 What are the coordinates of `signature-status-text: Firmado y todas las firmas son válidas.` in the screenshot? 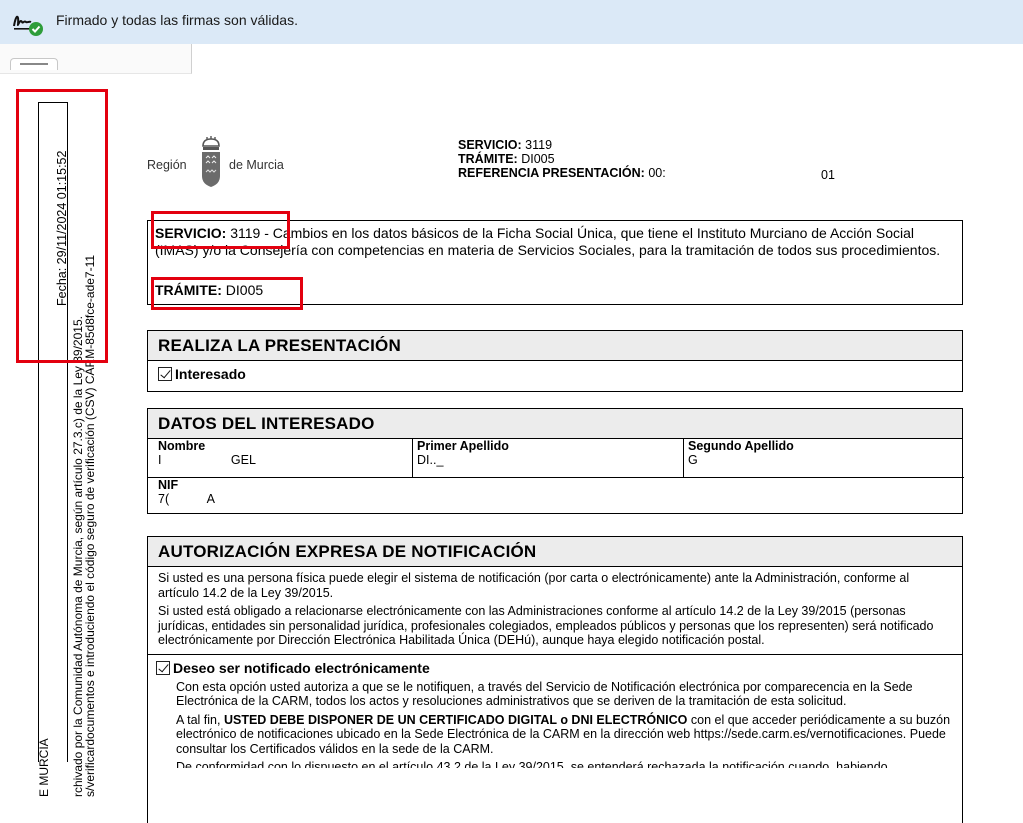 It's located at (177, 20).